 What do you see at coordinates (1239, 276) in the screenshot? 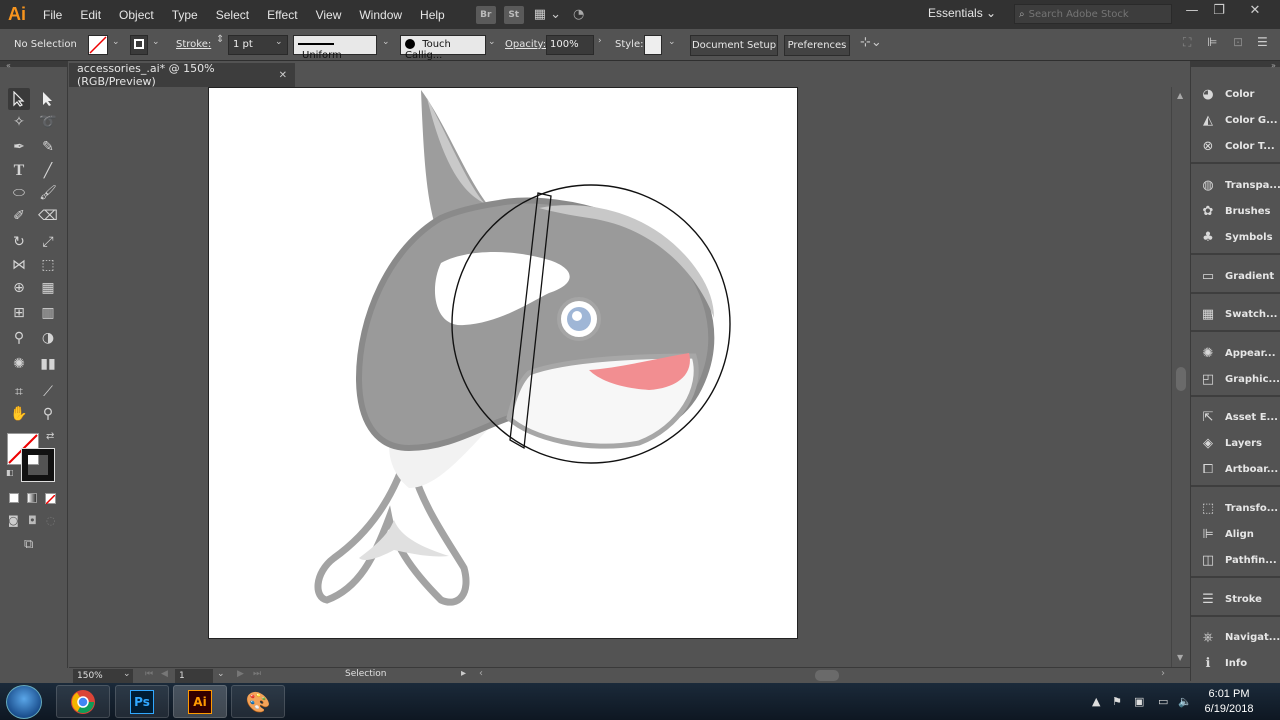
I see `panel-gradient: ▭ Gradient` at bounding box center [1239, 276].